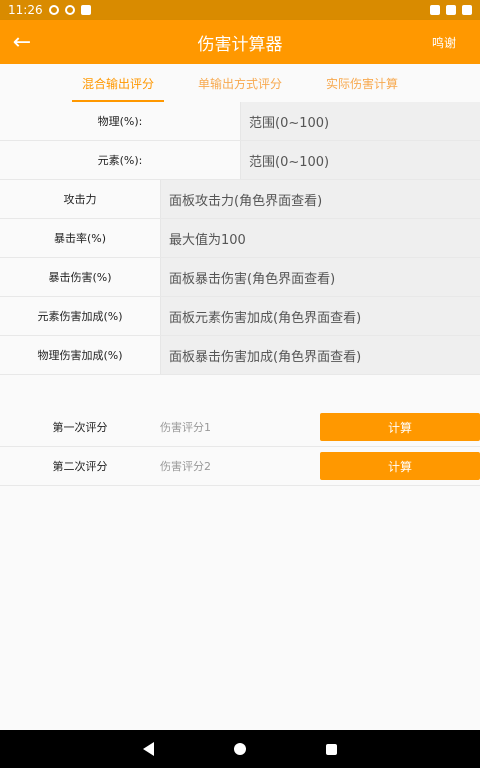 This screenshot has width=480, height=768. I want to click on status-bar: 11:26, so click(240, 10).